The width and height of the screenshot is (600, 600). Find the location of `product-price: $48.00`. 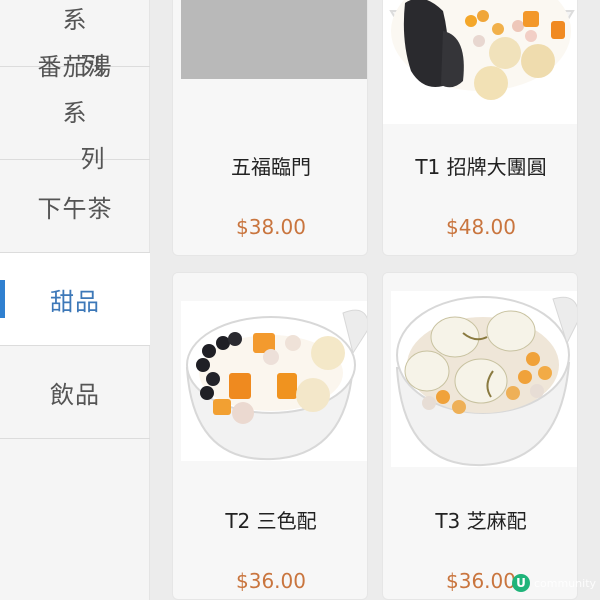

product-price: $48.00 is located at coordinates (481, 227).